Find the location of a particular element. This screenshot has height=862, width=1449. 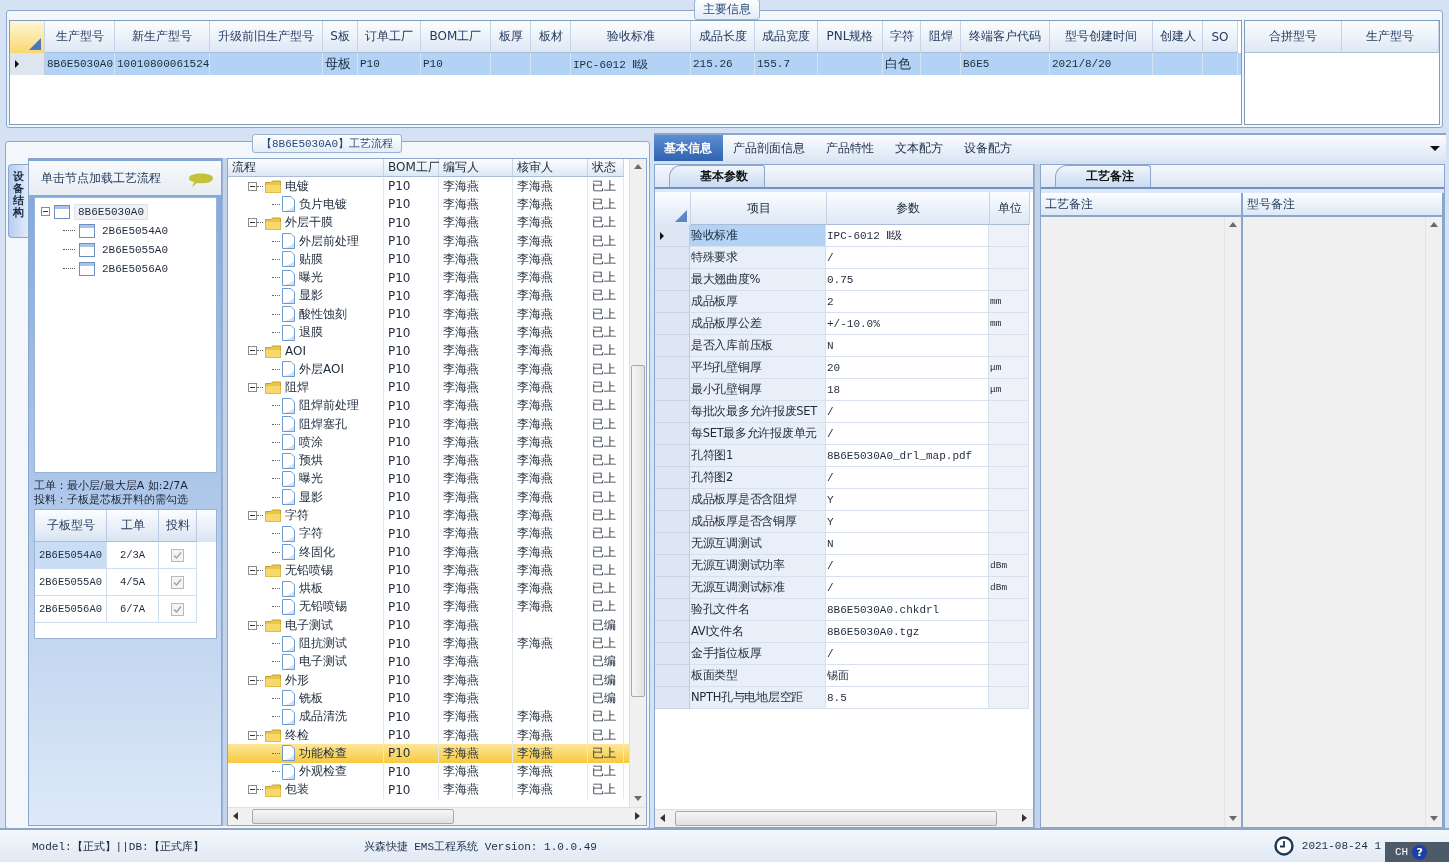

table-cell: 无源互调测试标准 is located at coordinates (758, 588).